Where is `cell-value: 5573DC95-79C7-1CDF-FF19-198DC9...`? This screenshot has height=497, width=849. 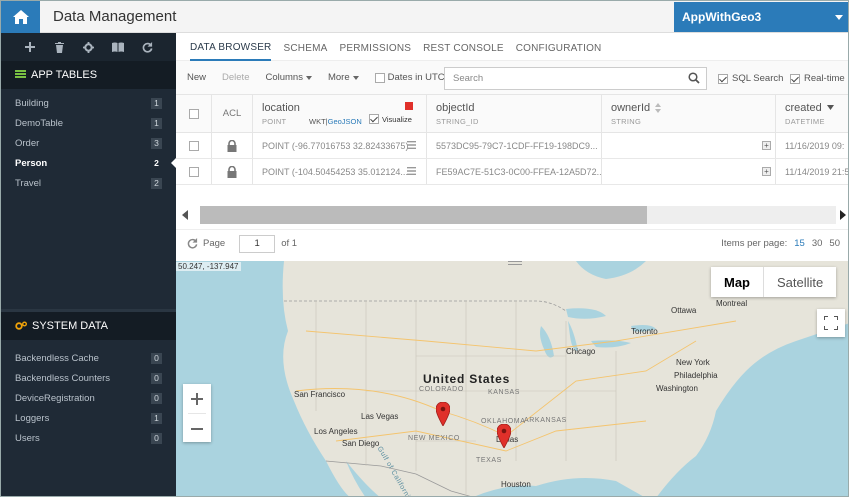 cell-value: 5573DC95-79C7-1CDF-FF19-198DC9... is located at coordinates (517, 146).